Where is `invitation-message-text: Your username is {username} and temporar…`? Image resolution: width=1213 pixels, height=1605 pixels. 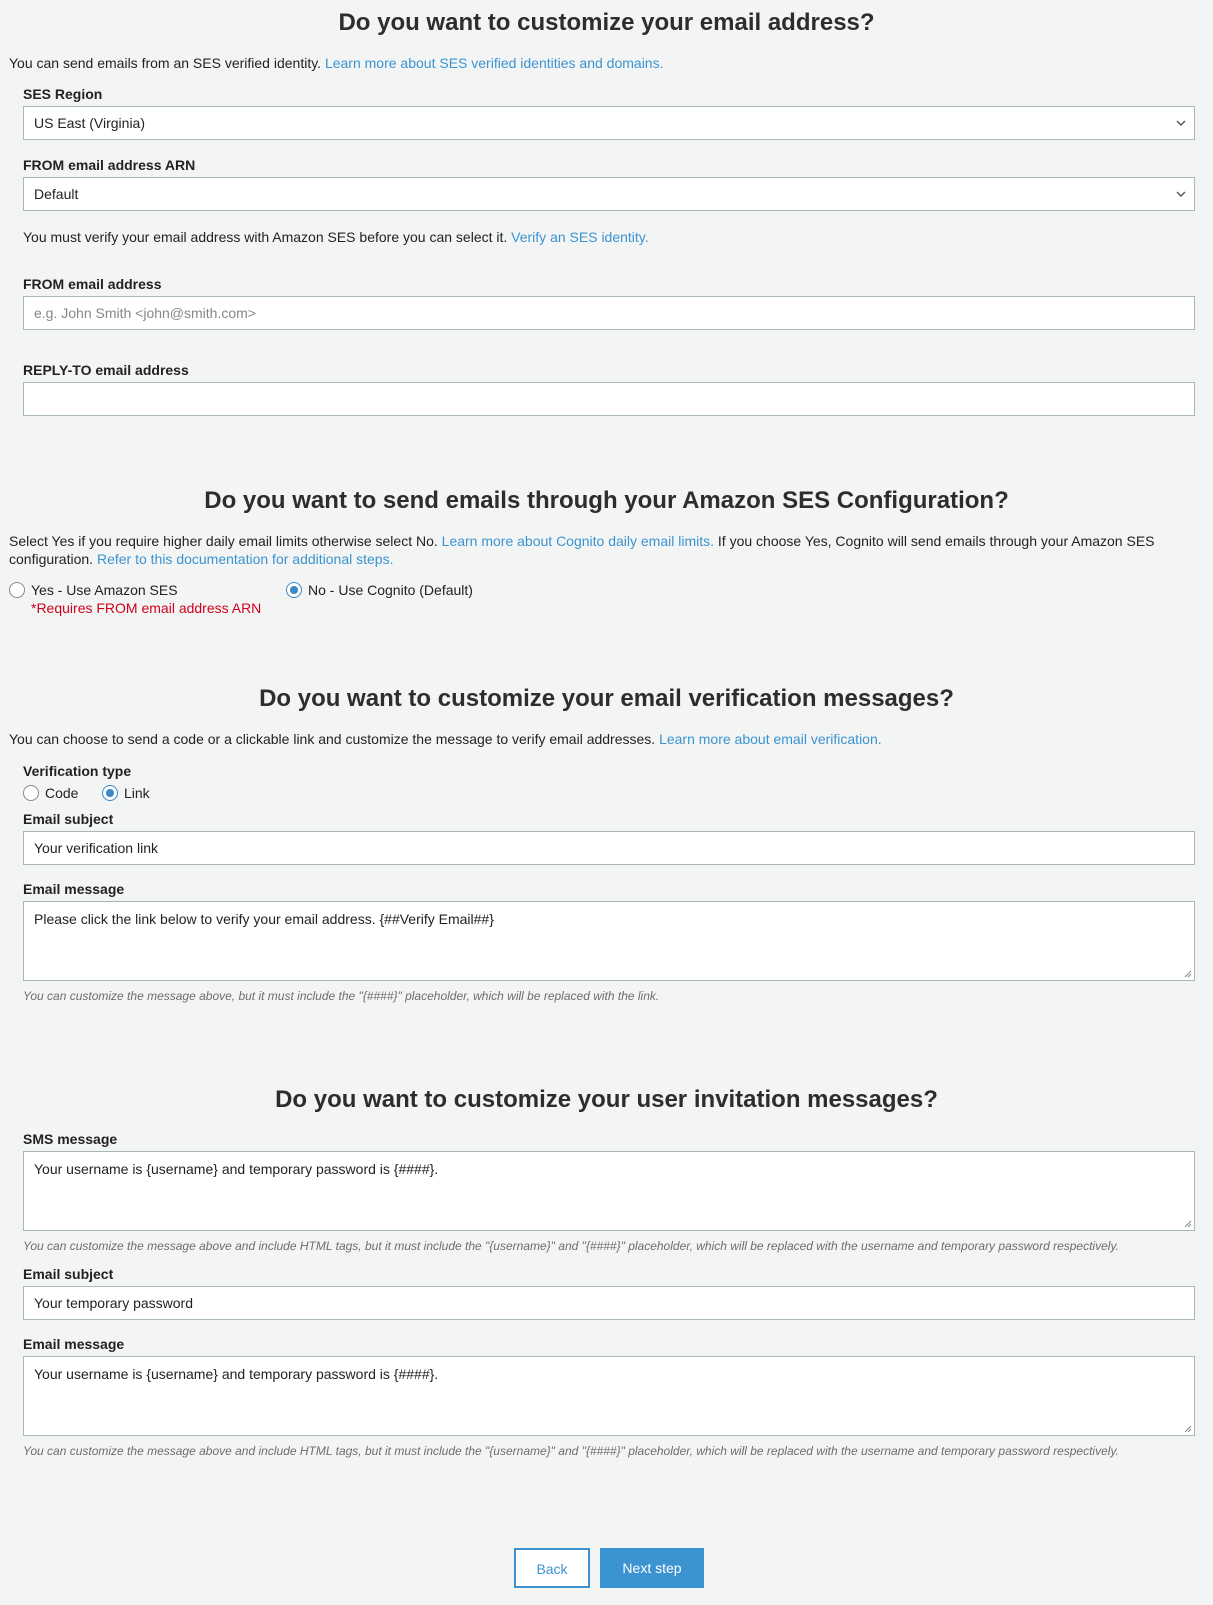
invitation-message-text: Your username is {username} and temporar… is located at coordinates (236, 1374).